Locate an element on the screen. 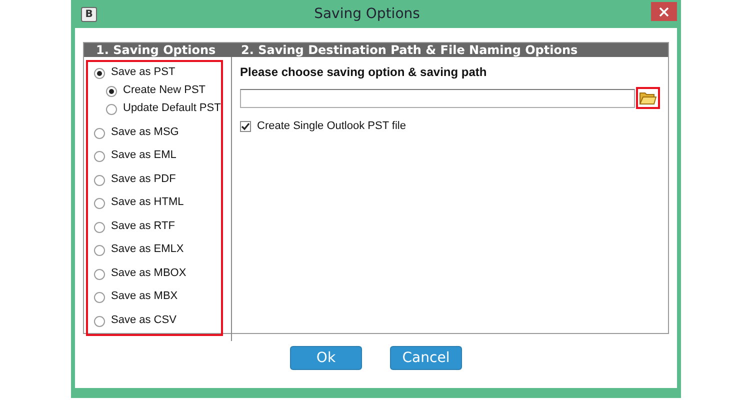 The width and height of the screenshot is (750, 400). dialog-button: Ok is located at coordinates (326, 358).